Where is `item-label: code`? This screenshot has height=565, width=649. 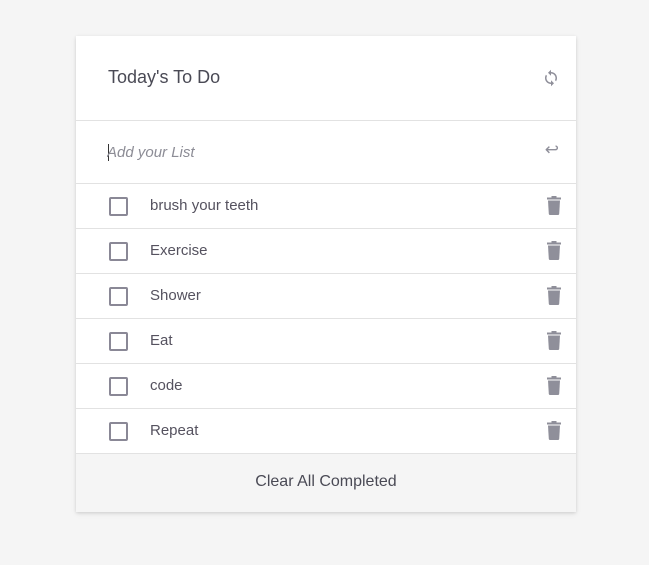
item-label: code is located at coordinates (166, 385).